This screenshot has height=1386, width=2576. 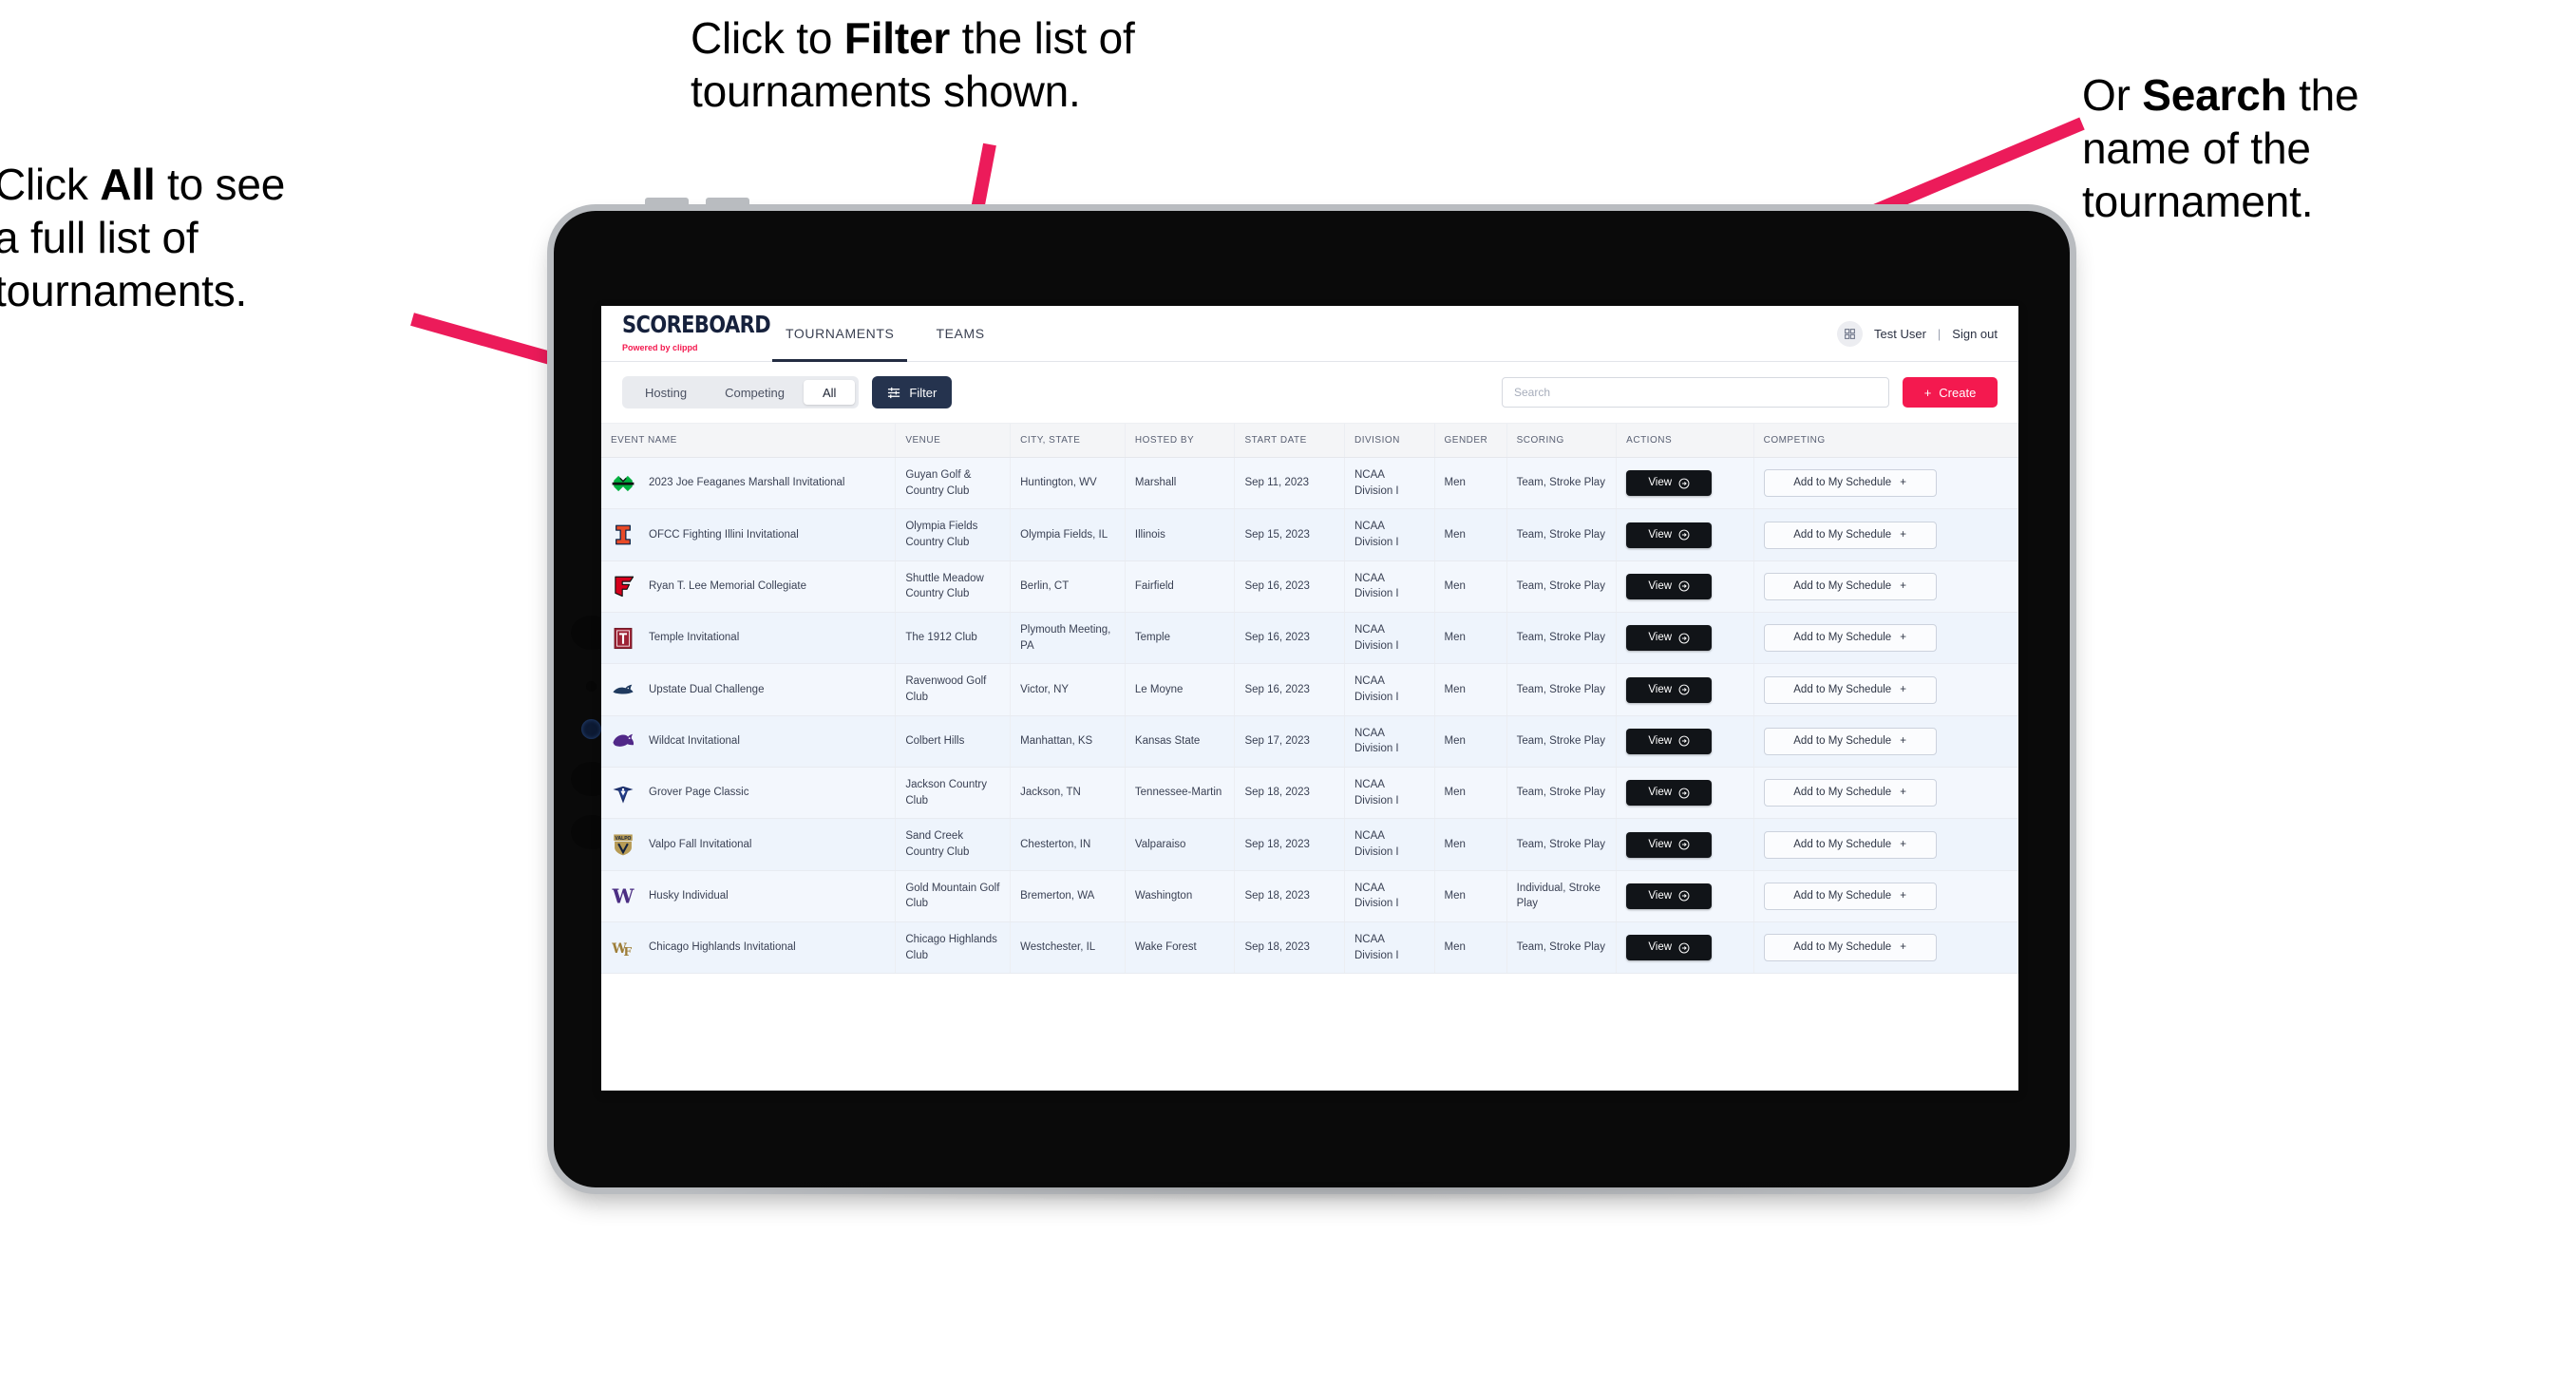 I want to click on add-button-label: Add to My Schedule, so click(x=1842, y=793).